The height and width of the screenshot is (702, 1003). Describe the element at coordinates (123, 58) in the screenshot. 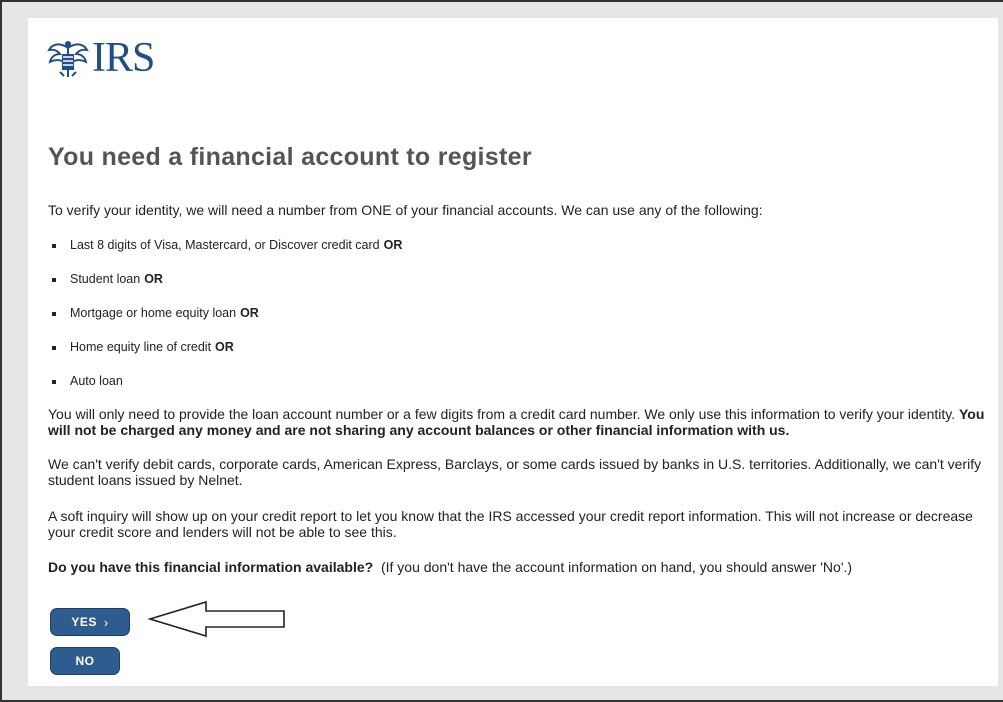

I see `logo-text: IRS` at that location.